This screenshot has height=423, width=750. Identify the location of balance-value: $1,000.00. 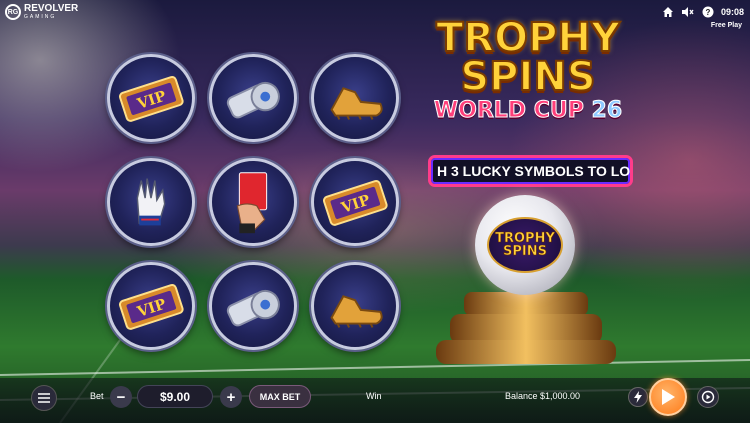
(560, 396).